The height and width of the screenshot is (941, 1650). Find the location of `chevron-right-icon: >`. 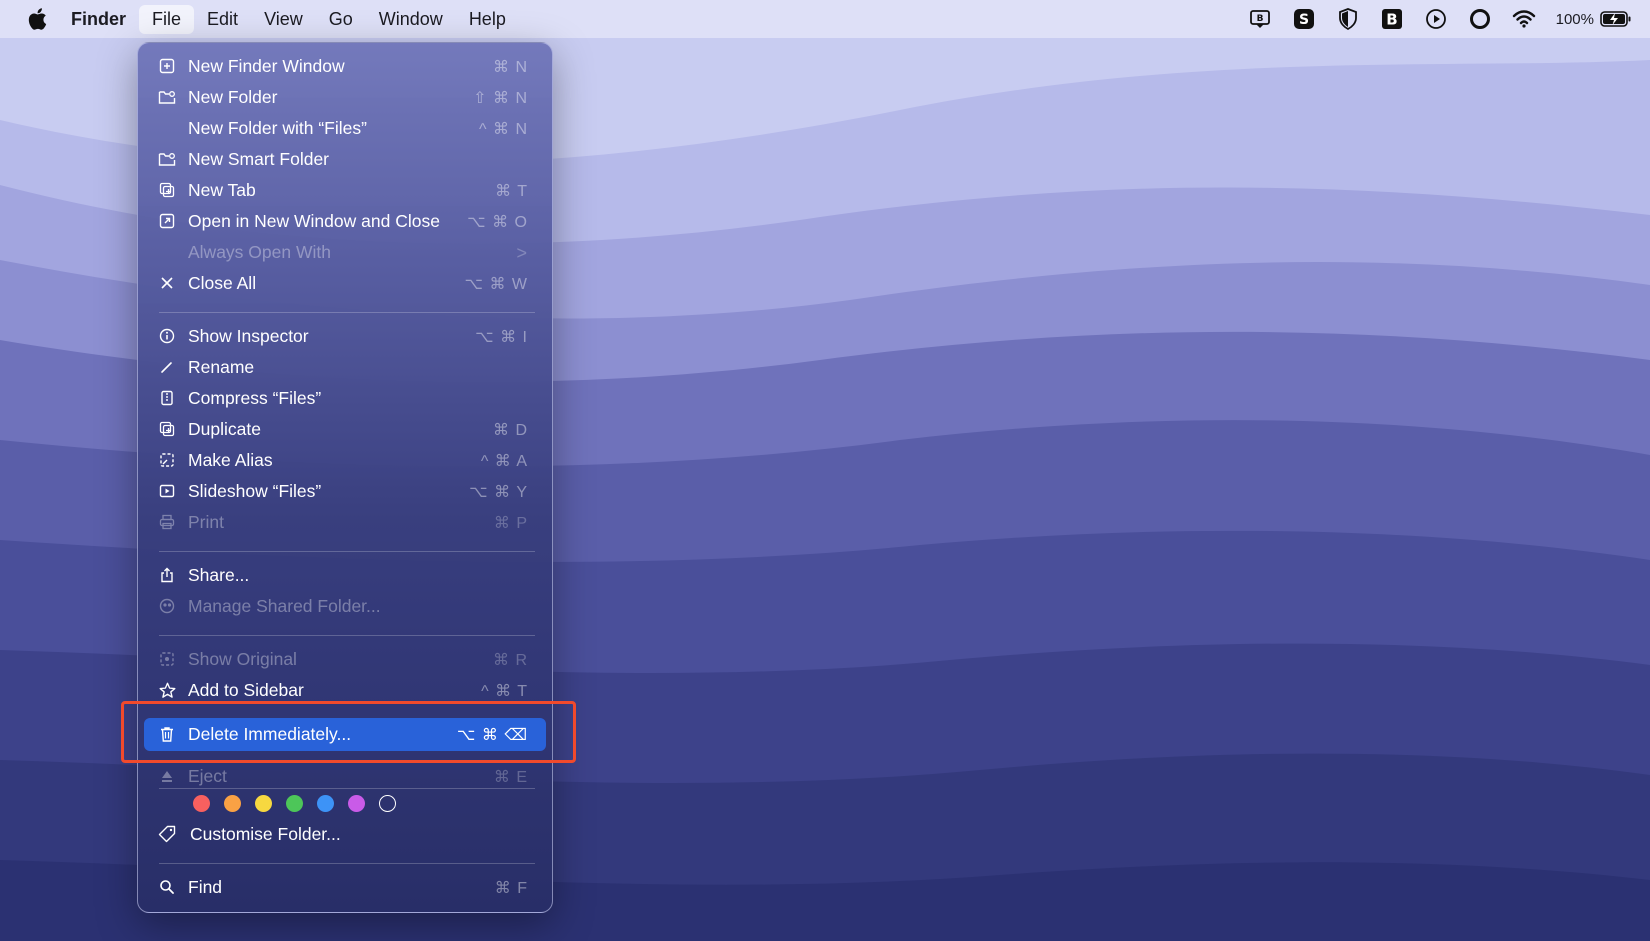

chevron-right-icon: > is located at coordinates (522, 253).